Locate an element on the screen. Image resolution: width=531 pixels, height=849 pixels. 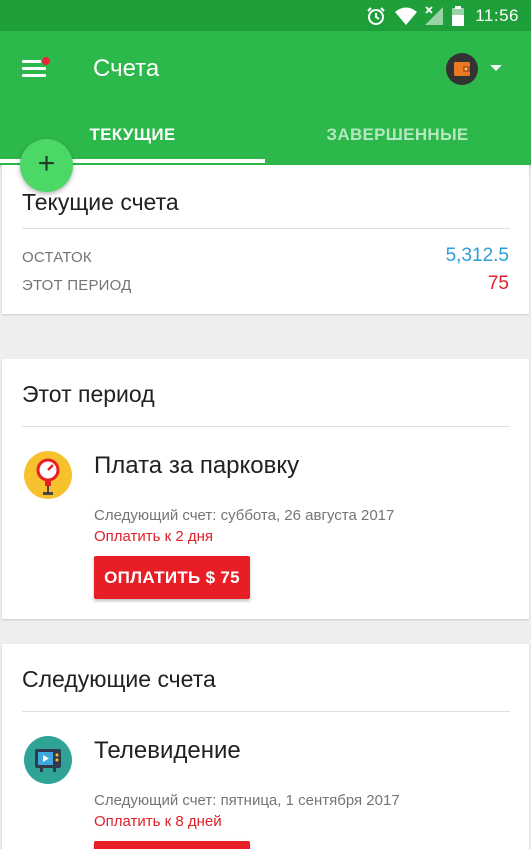
wifi-icon is located at coordinates (406, 16).